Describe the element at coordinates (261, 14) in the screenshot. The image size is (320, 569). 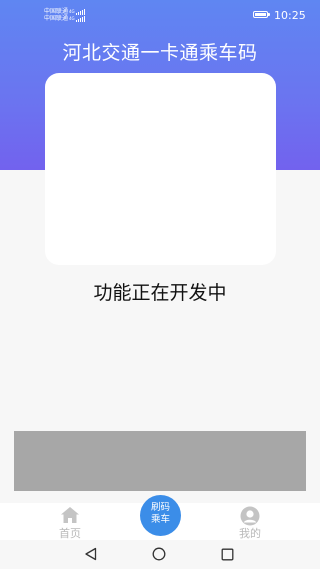
I see `battery-icon` at that location.